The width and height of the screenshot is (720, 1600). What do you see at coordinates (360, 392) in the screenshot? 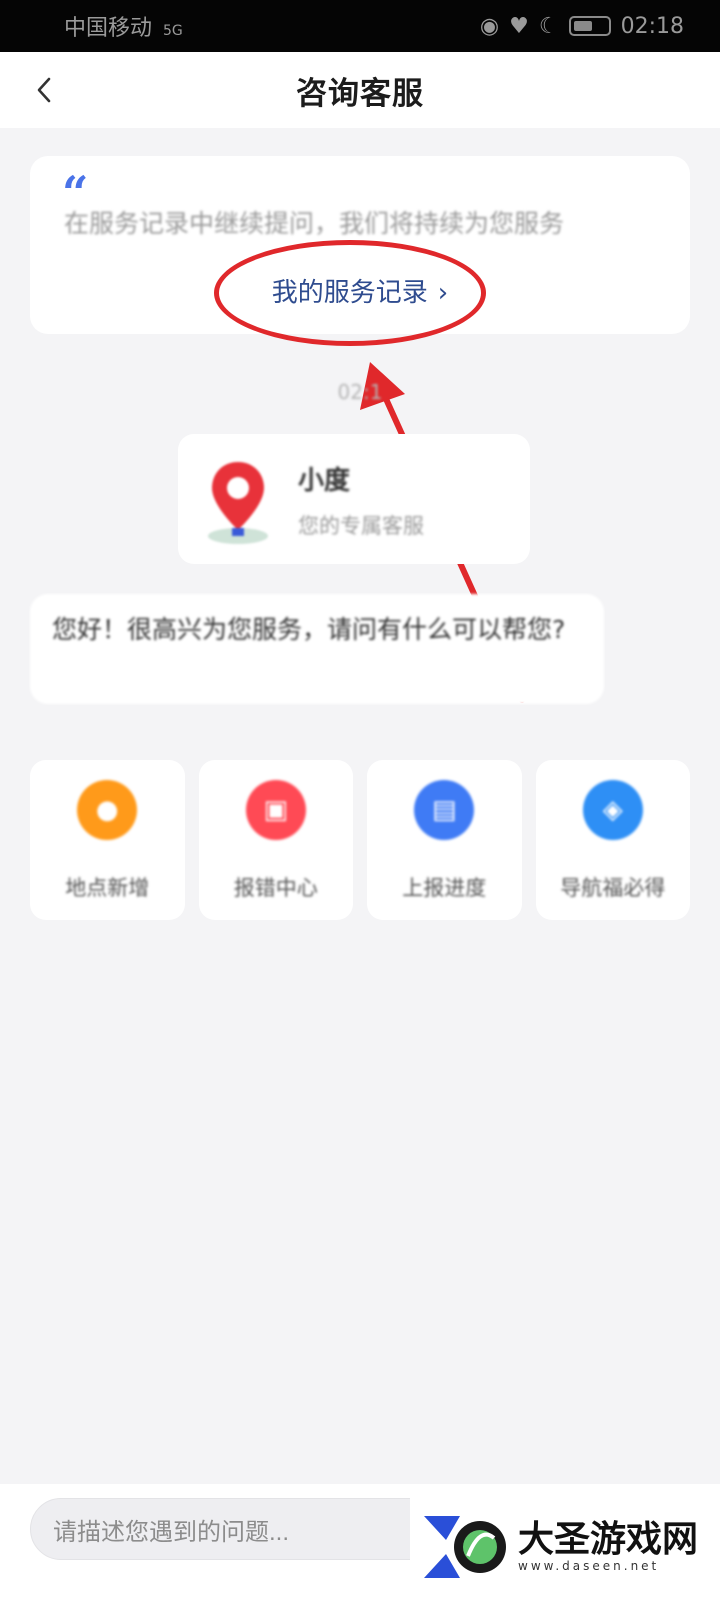
I see `chat-timestamp: 02:1` at bounding box center [360, 392].